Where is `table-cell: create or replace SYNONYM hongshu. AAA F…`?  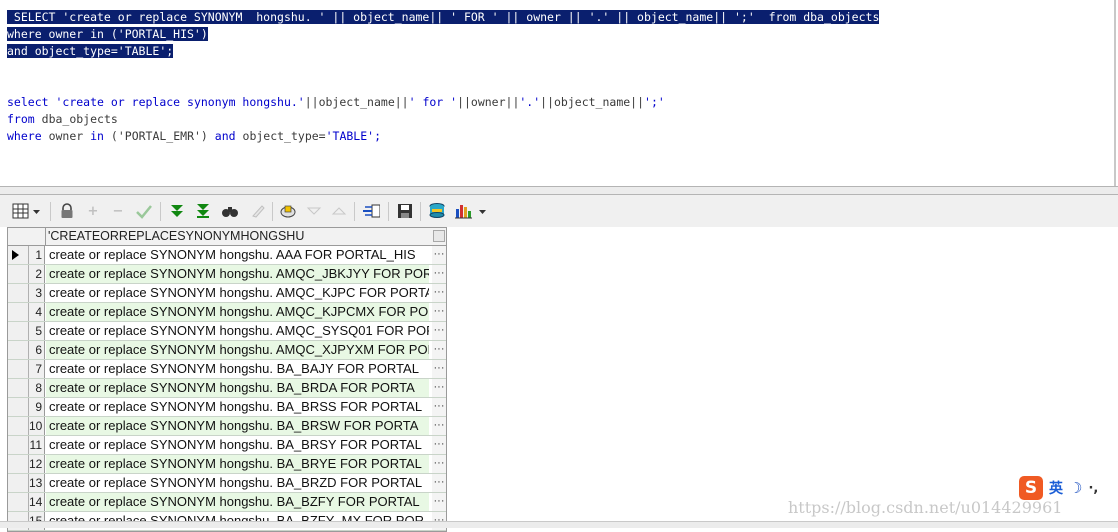
table-cell: create or replace SYNONYM hongshu. AAA F… is located at coordinates (237, 255).